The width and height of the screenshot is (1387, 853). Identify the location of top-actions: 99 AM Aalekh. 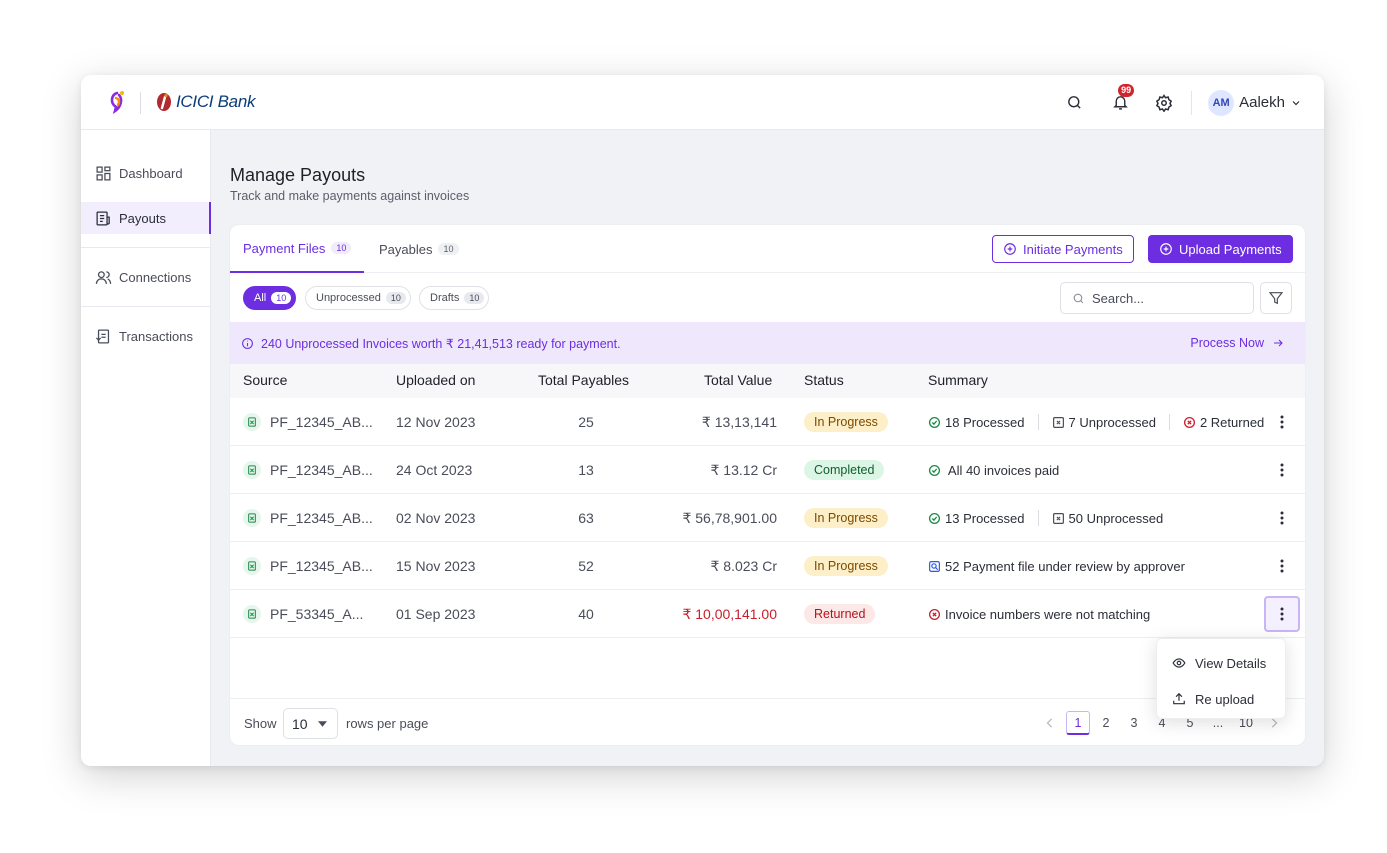
(1182, 102).